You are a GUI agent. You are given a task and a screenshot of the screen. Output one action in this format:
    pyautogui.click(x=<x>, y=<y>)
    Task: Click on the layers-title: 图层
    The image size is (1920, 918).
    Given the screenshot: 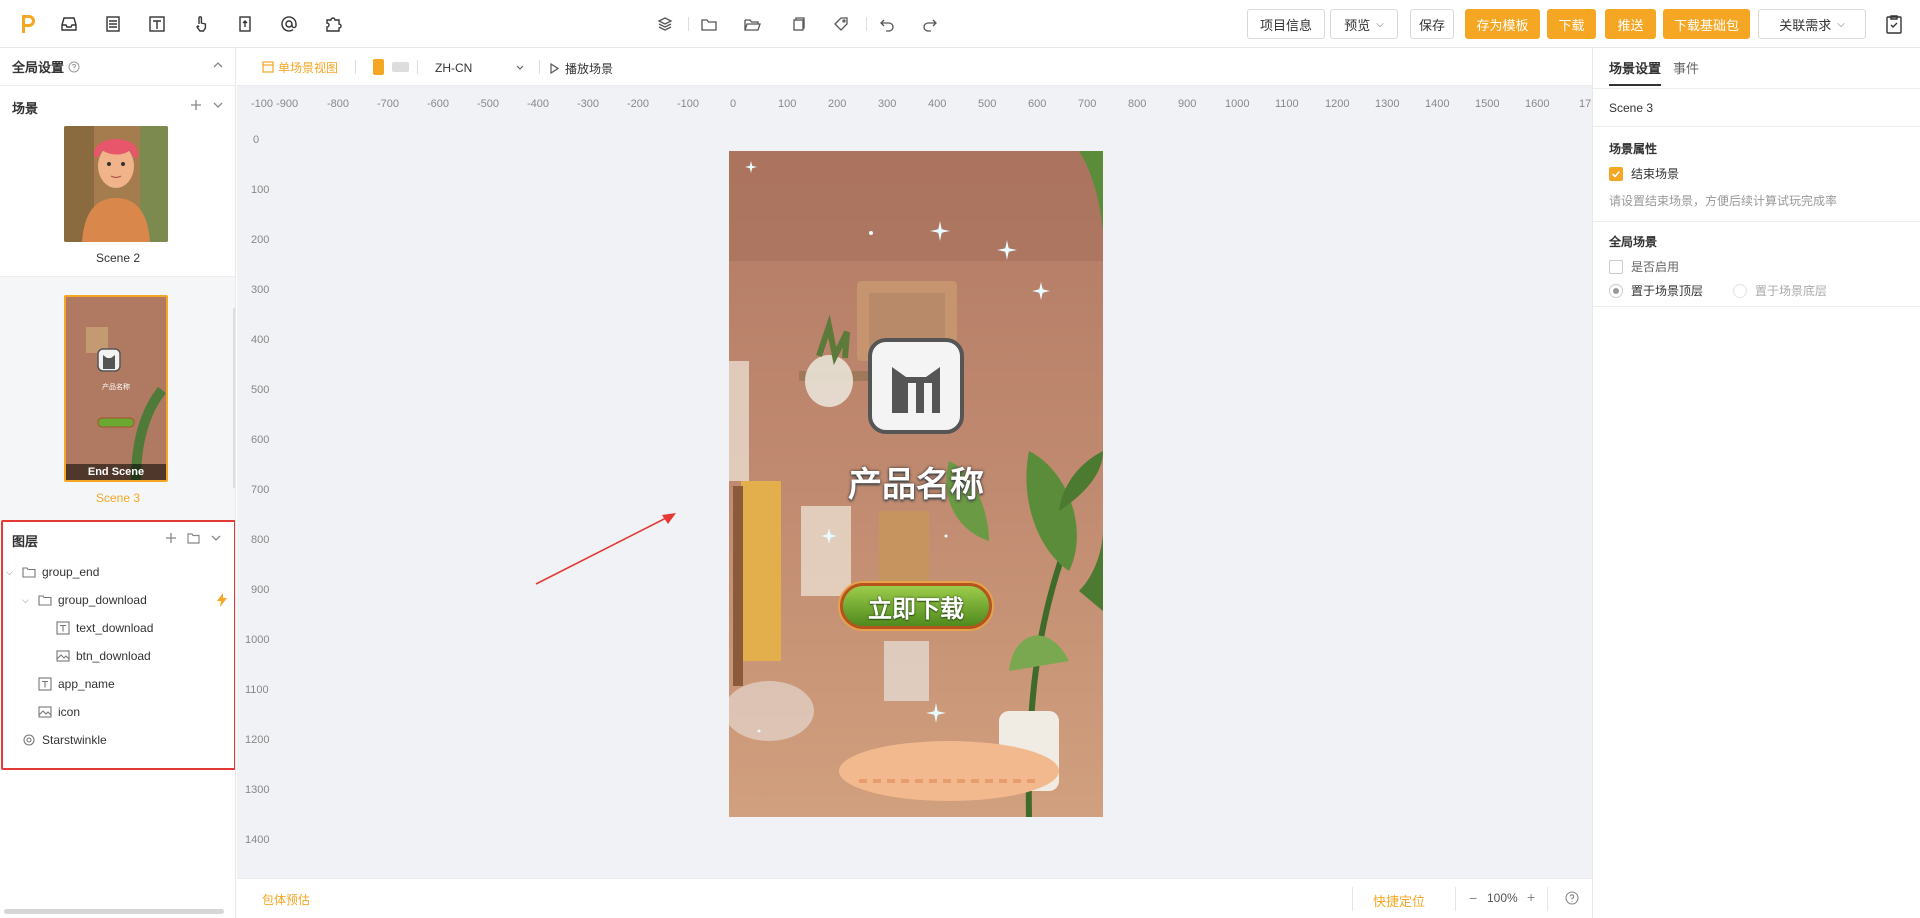 What is the action you would take?
    pyautogui.click(x=25, y=541)
    